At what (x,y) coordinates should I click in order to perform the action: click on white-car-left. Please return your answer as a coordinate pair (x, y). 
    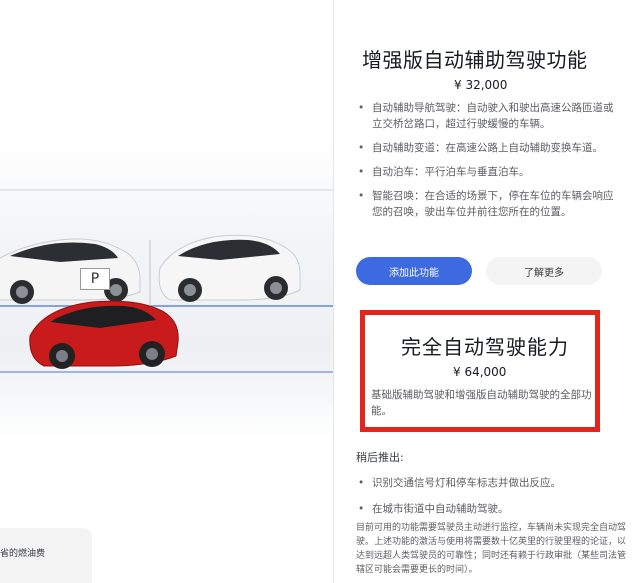
    Looking at the image, I should click on (70, 271).